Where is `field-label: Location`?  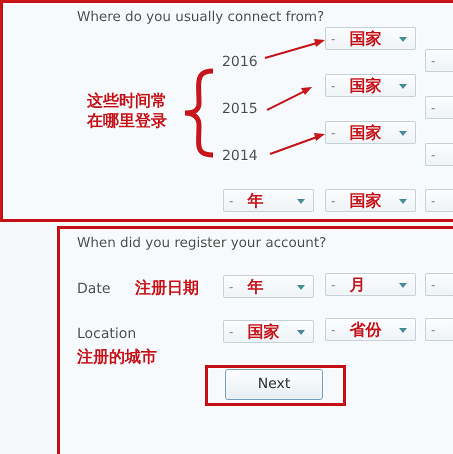 field-label: Location is located at coordinates (106, 334).